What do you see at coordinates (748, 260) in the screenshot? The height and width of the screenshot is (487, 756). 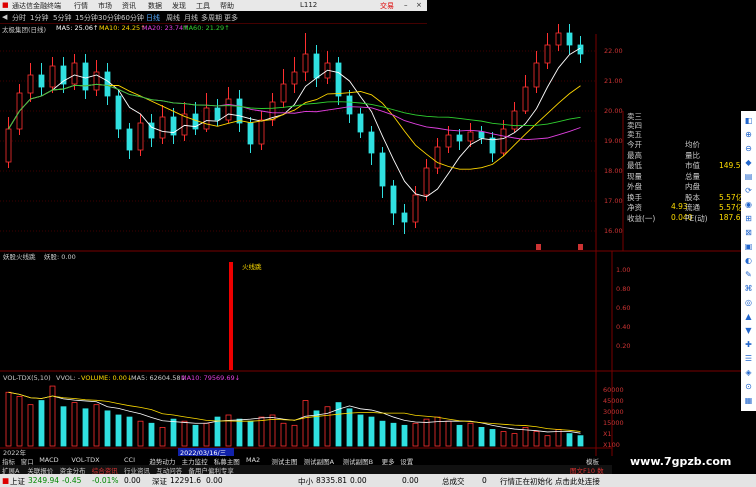 I see `side-btn-11-icon: ◐` at bounding box center [748, 260].